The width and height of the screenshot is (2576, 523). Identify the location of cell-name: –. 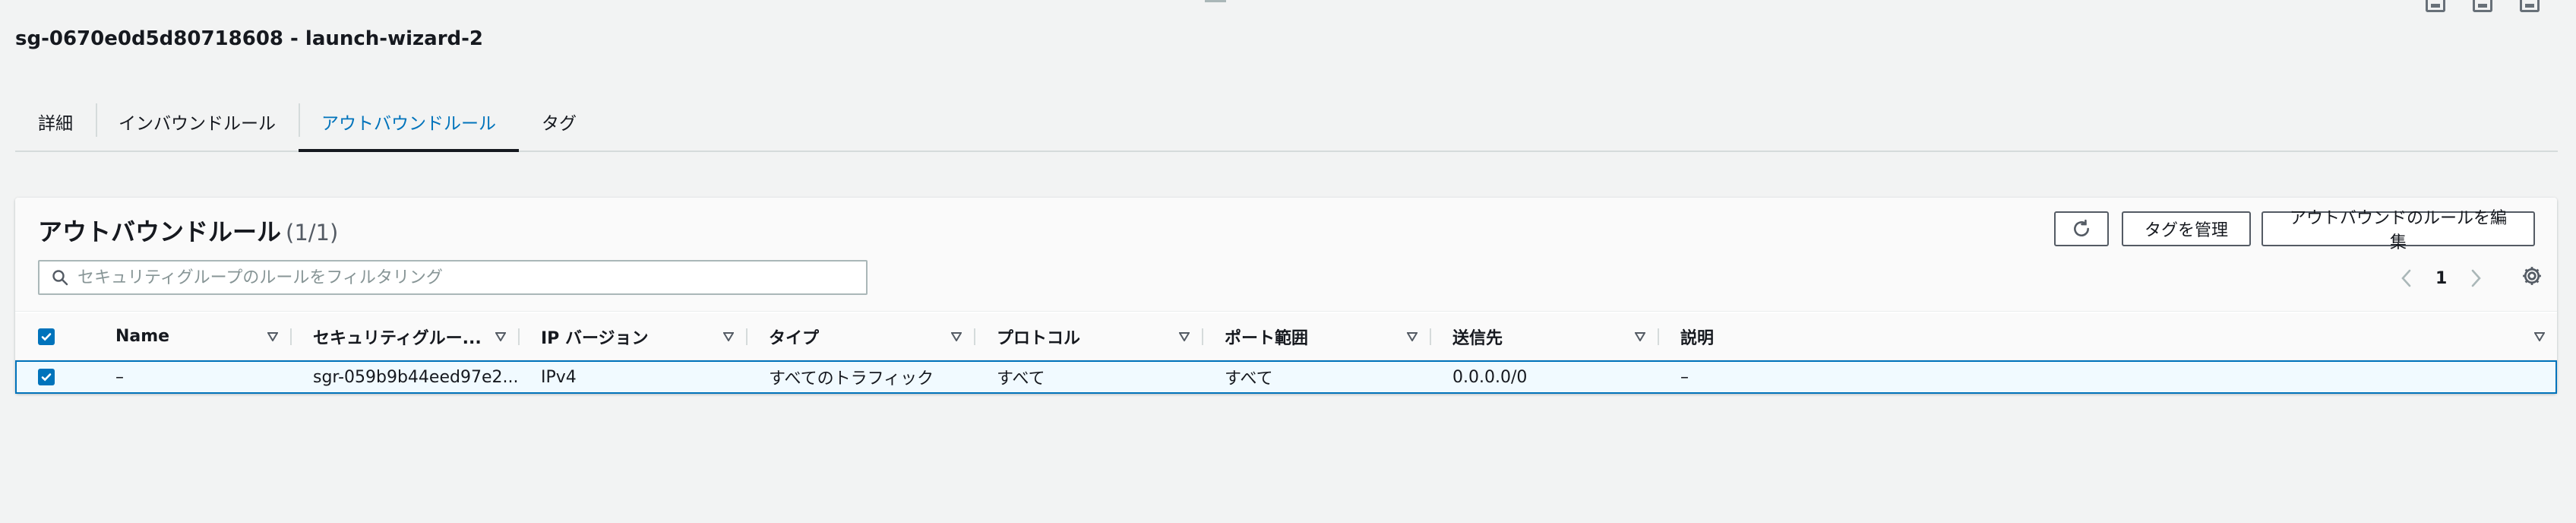
(119, 377).